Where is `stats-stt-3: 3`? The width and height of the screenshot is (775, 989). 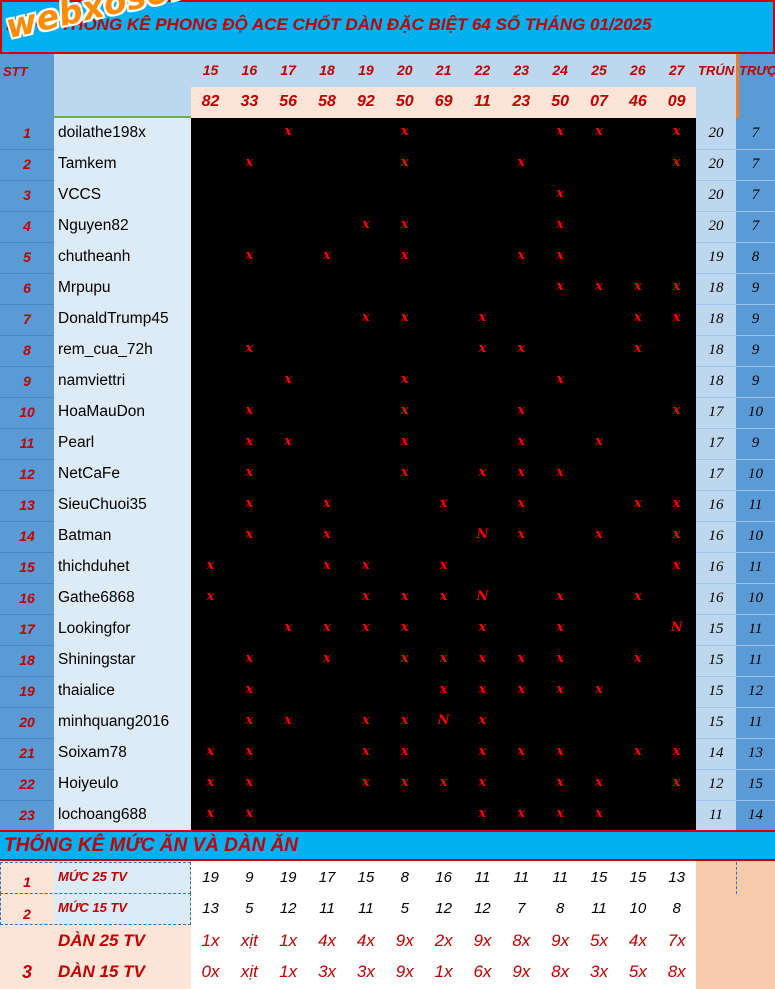
stats-stt-3: 3 is located at coordinates (26, 972).